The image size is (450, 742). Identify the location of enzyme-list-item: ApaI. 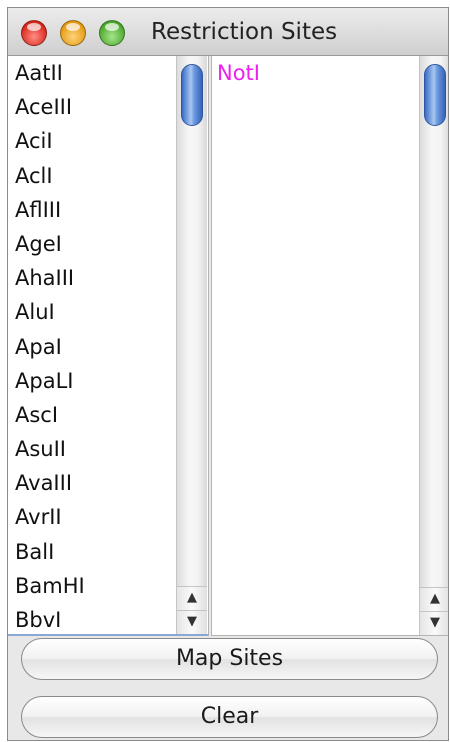
(46, 347).